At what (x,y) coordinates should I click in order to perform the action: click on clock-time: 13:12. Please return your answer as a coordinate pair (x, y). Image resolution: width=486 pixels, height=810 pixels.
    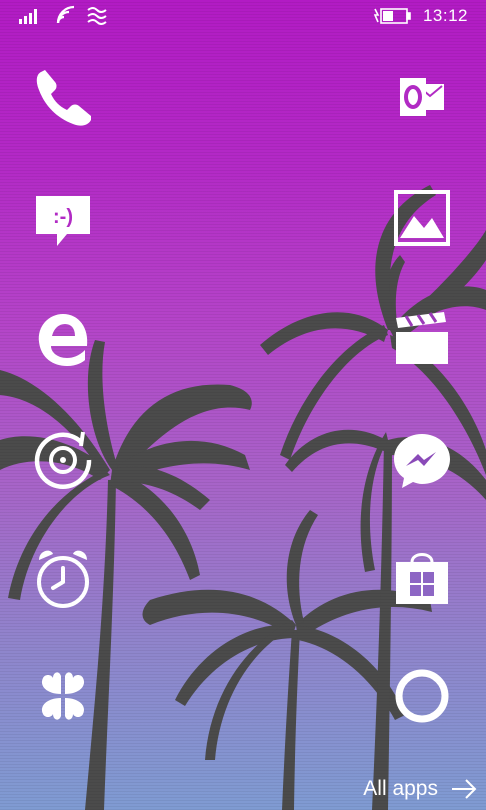
    Looking at the image, I should click on (445, 15).